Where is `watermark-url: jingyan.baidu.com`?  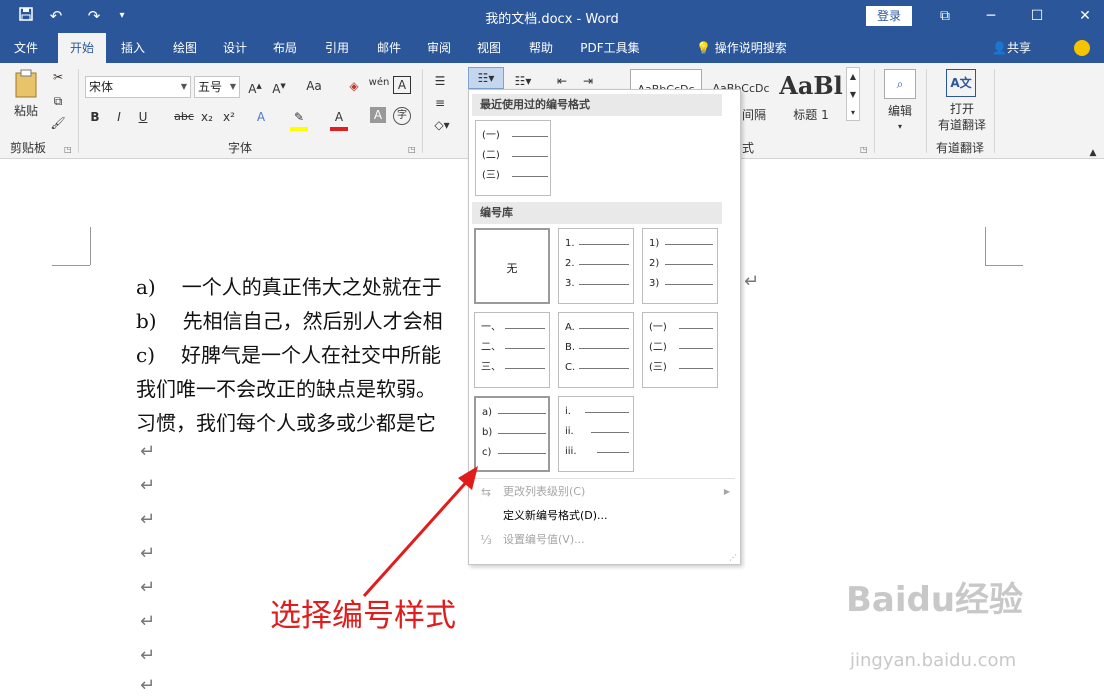 watermark-url: jingyan.baidu.com is located at coordinates (933, 660).